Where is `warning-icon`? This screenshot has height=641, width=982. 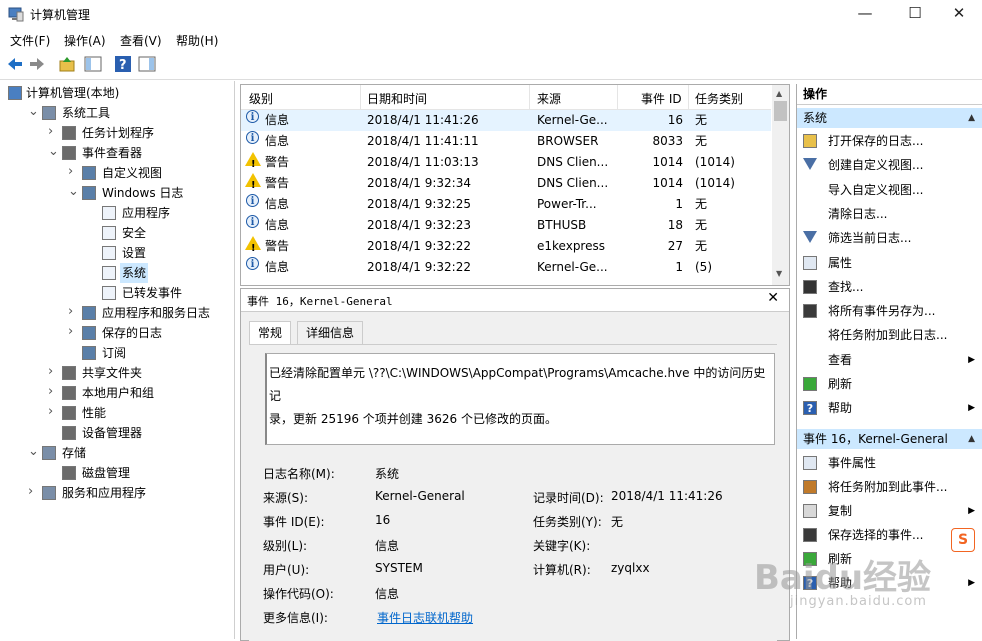
warning-icon is located at coordinates (253, 184).